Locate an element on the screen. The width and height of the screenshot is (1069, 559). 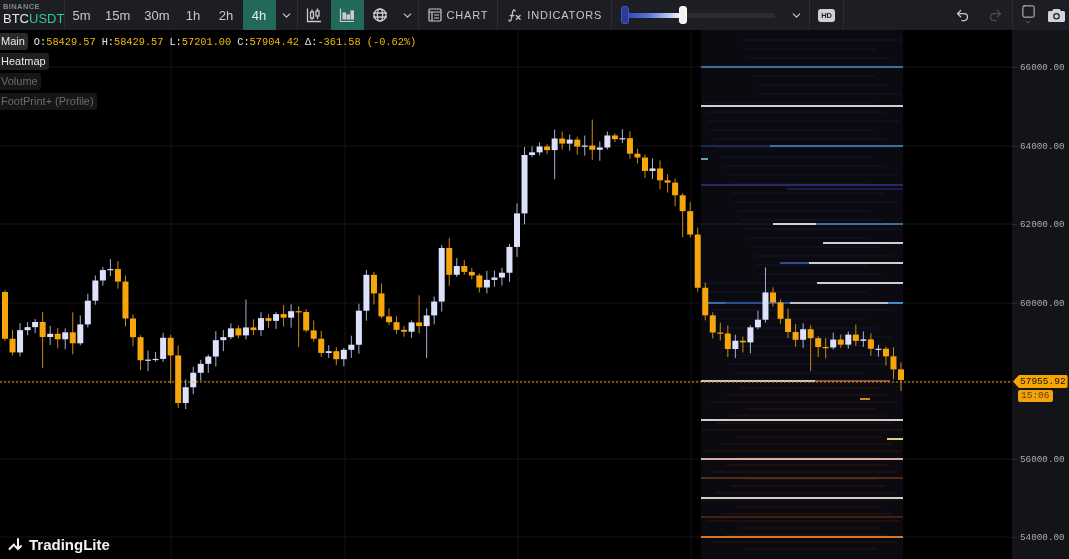
ohlc-label: Δ: is located at coordinates (311, 41).